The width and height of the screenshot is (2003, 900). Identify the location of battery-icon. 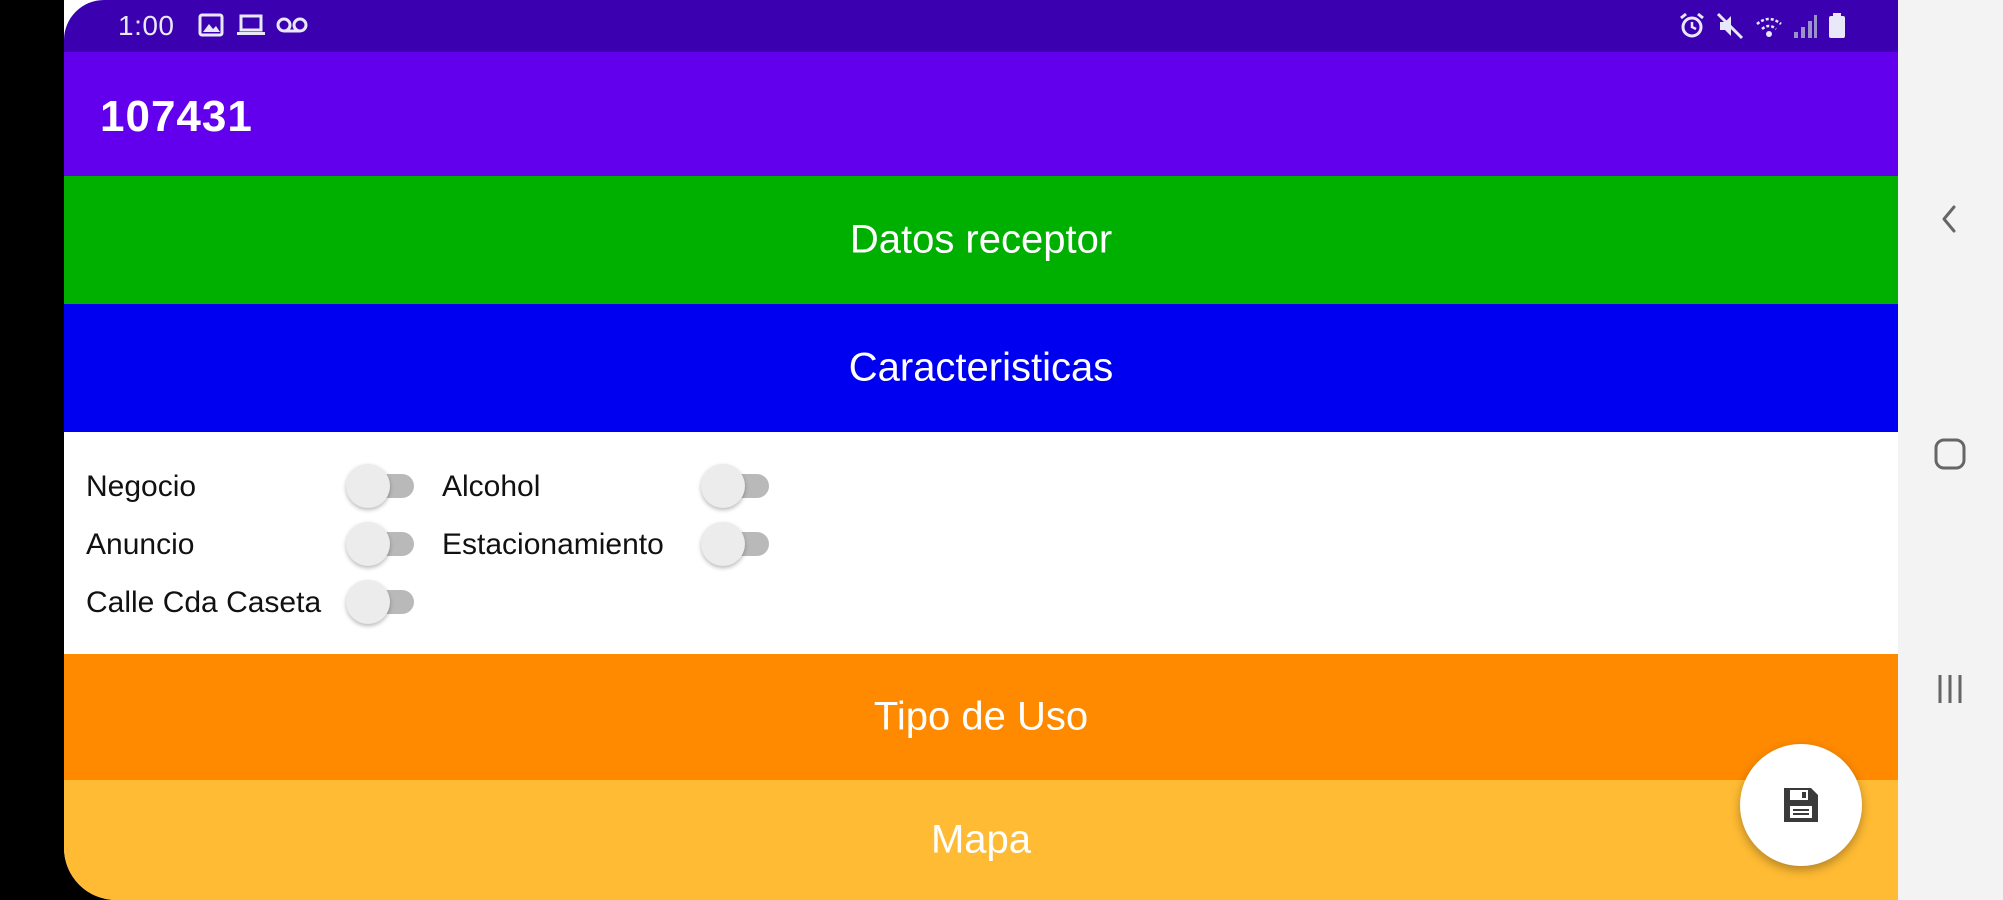
(1837, 25).